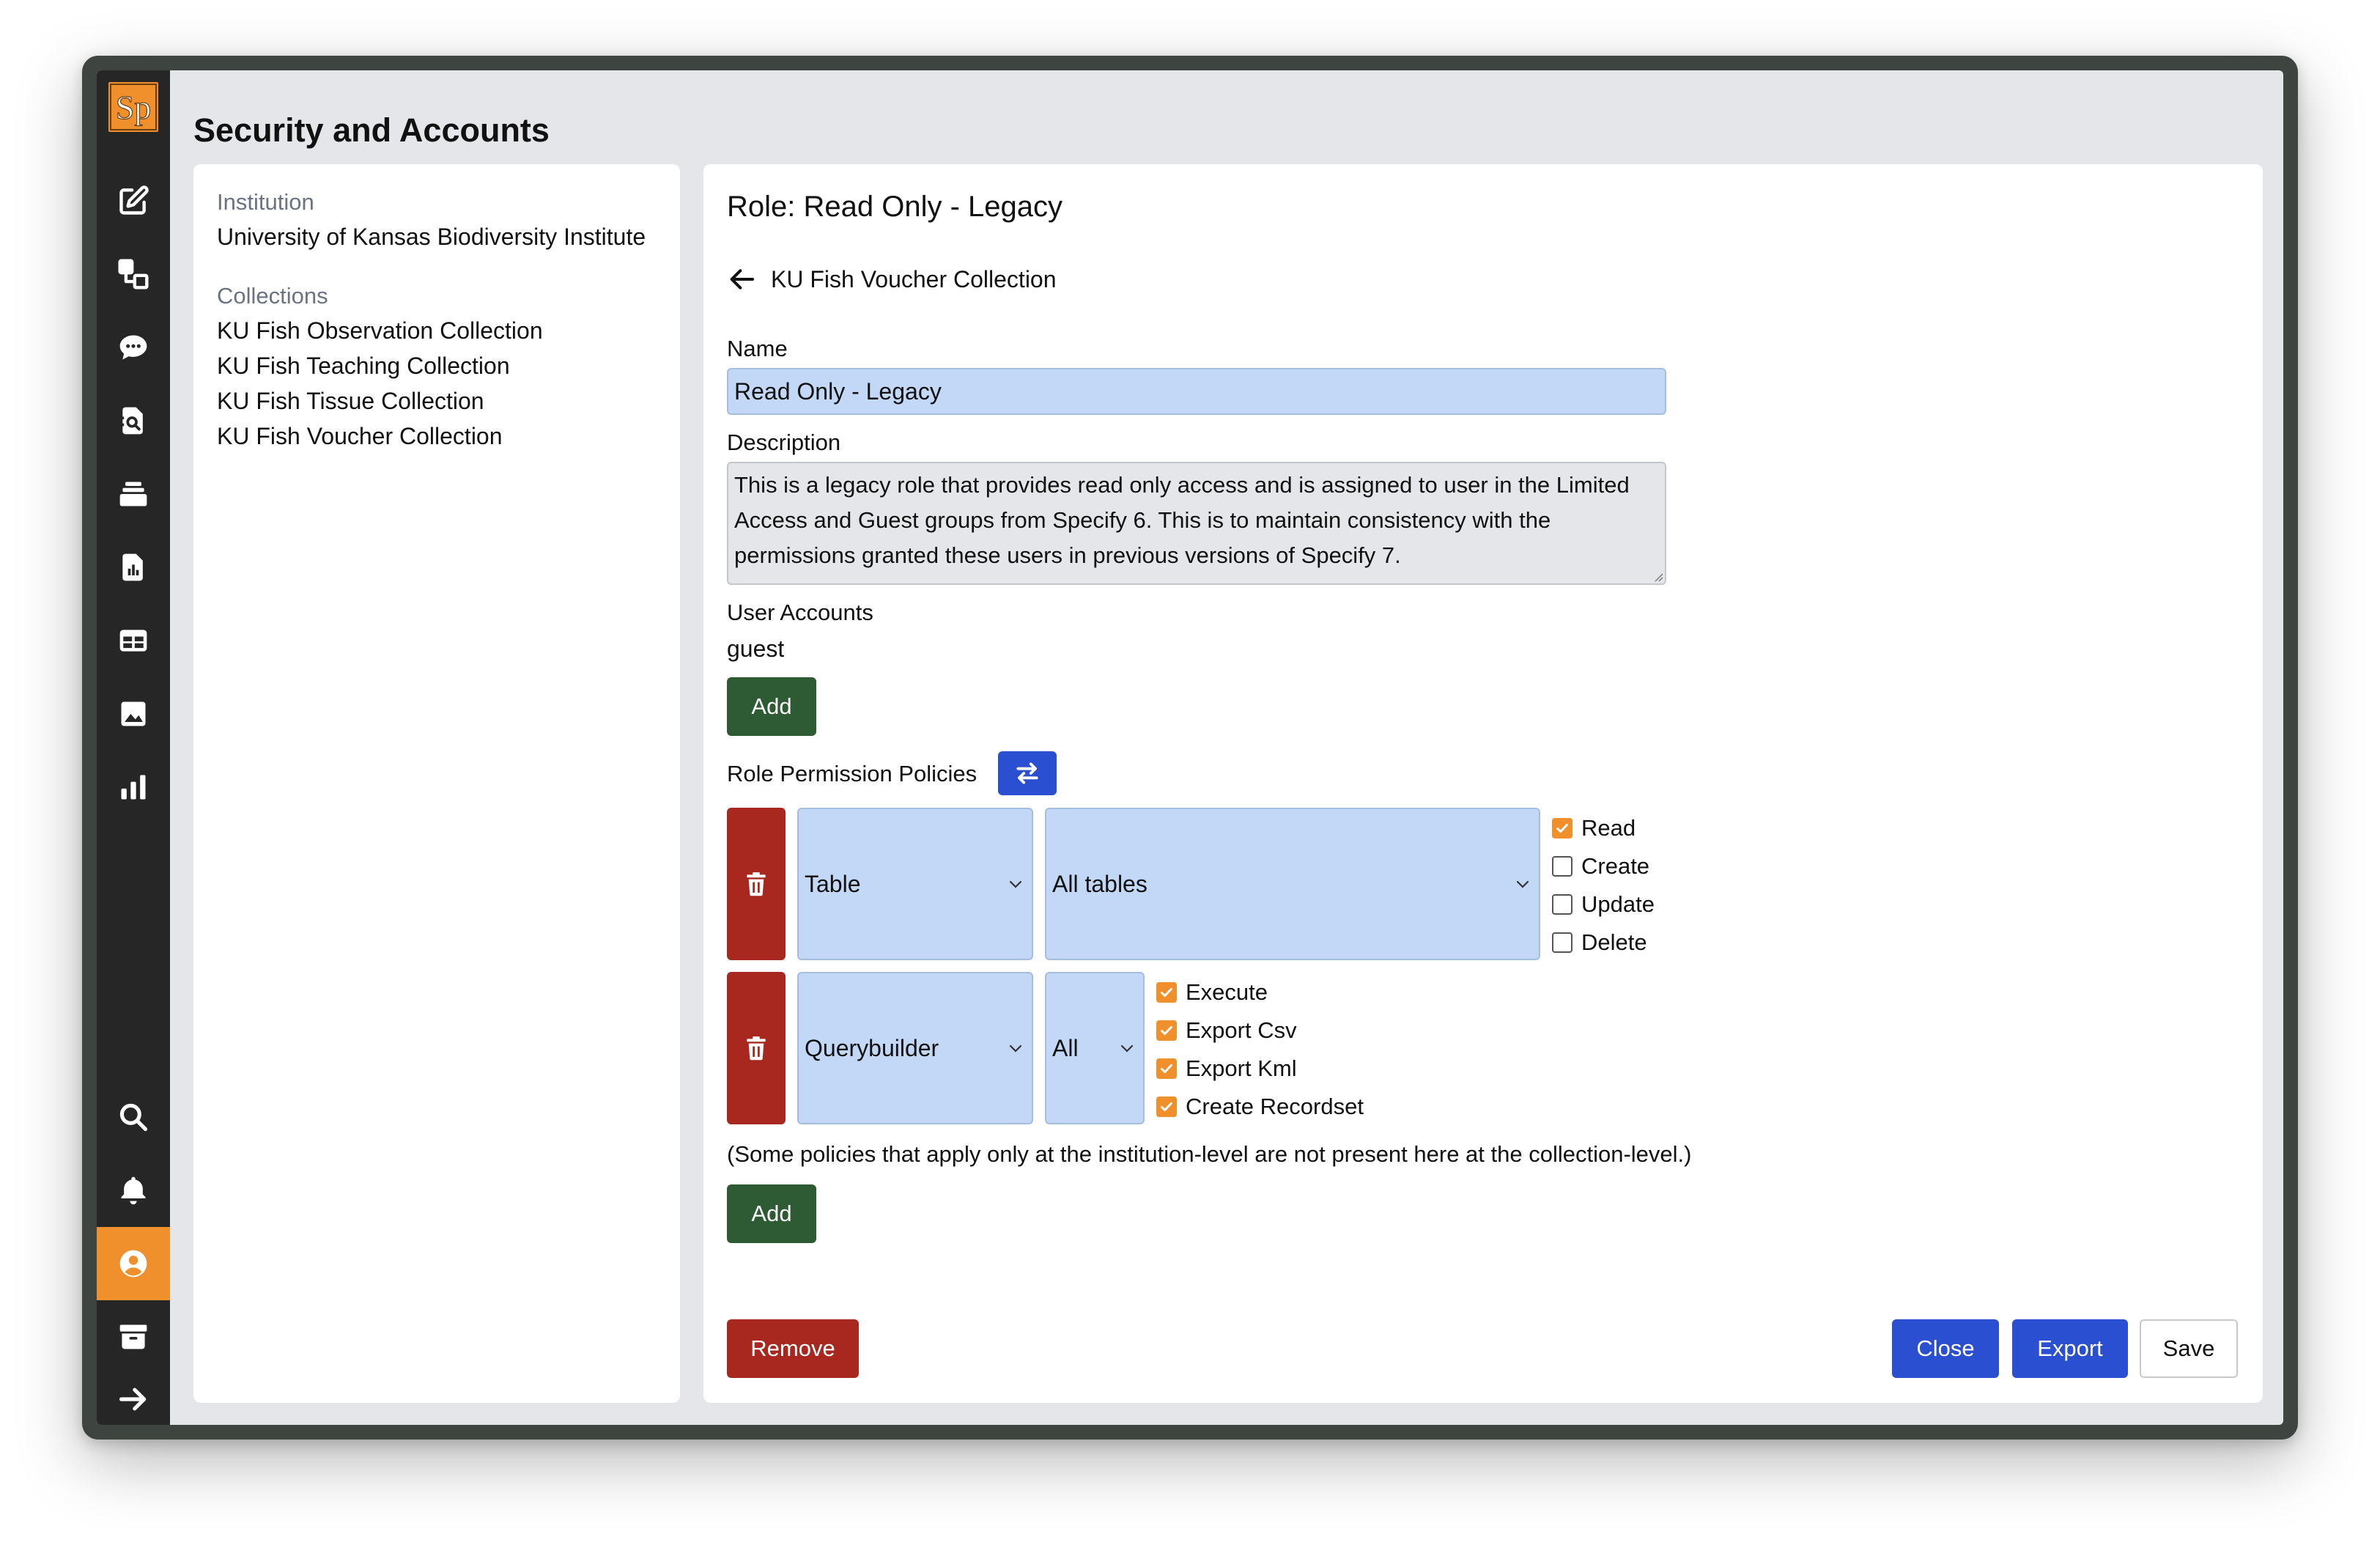 The height and width of the screenshot is (1548, 2380). I want to click on action-label: Delete, so click(1614, 942).